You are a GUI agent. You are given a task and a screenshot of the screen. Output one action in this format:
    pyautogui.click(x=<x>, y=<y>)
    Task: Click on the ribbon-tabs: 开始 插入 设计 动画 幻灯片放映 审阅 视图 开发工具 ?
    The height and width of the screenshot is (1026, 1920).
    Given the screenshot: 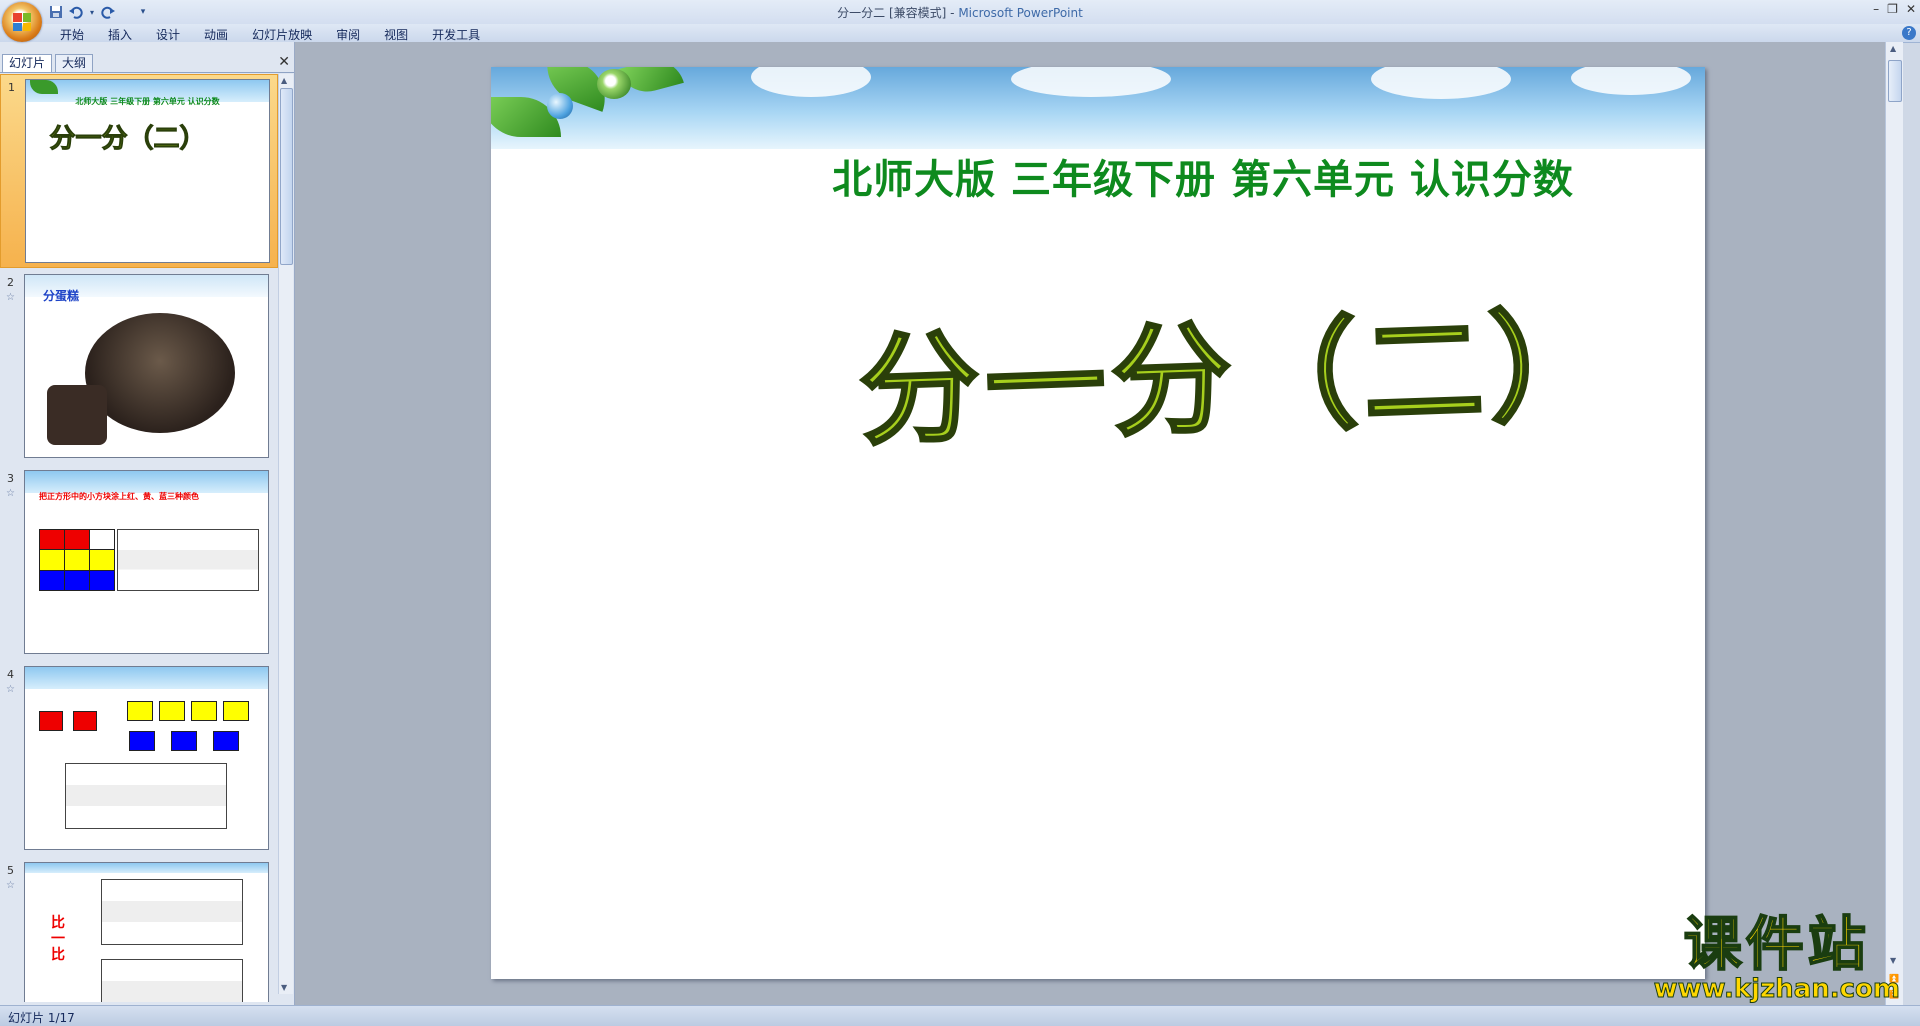 What is the action you would take?
    pyautogui.click(x=960, y=33)
    